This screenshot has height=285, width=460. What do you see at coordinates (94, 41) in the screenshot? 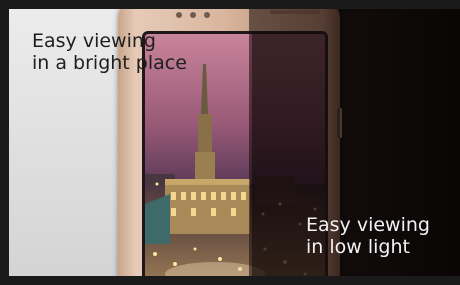
I see `bright-caption-line1: Easy viewing` at bounding box center [94, 41].